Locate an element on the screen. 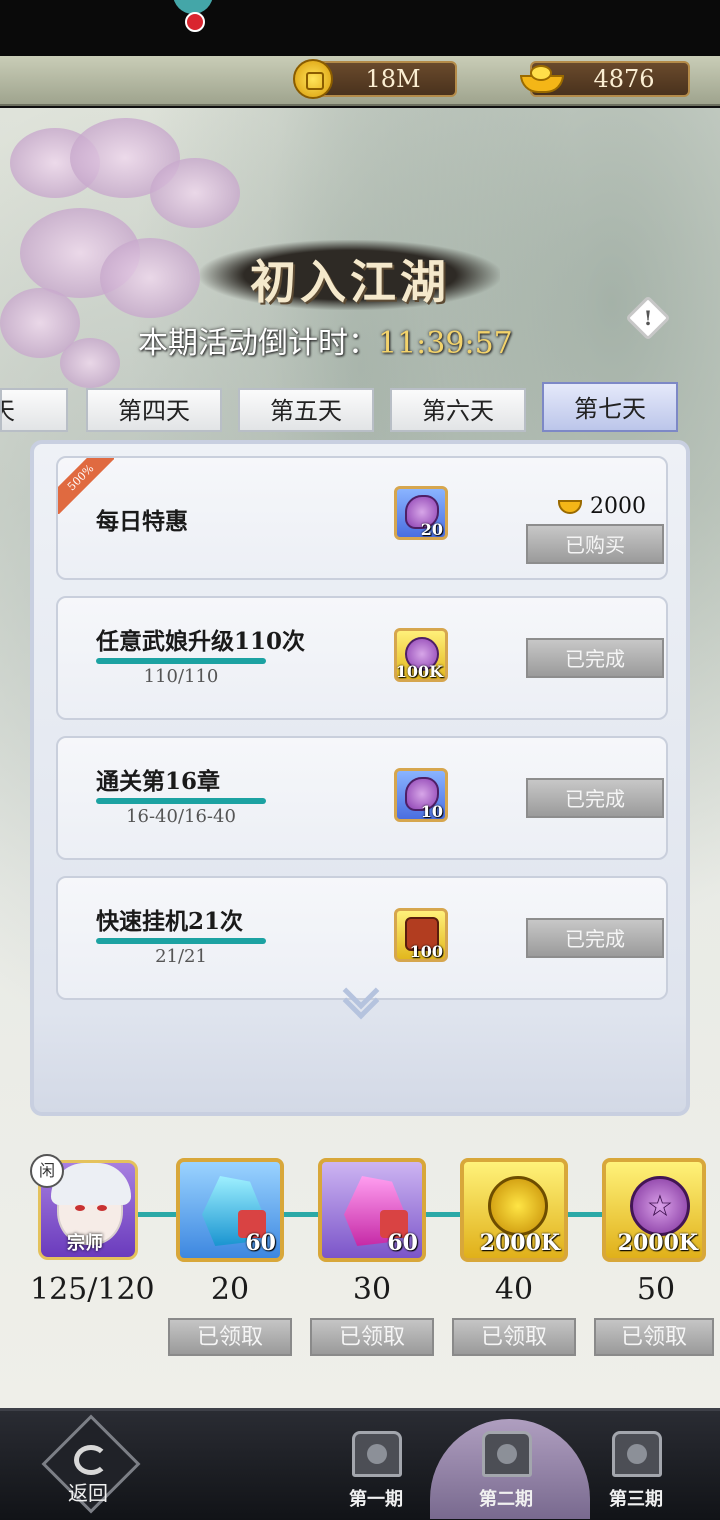  status-strip is located at coordinates (360, 28).